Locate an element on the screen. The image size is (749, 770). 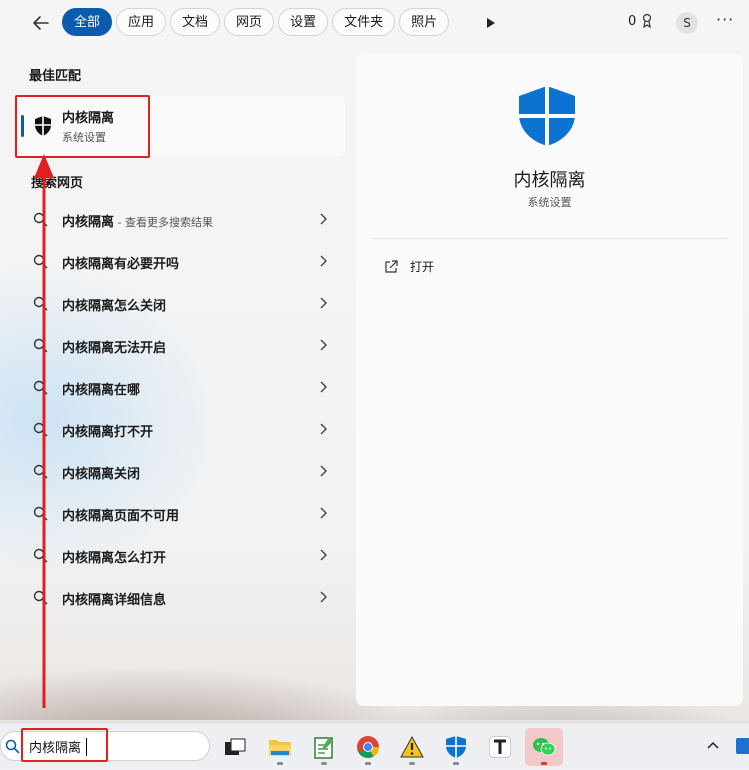
warning-app-button is located at coordinates (412, 747).